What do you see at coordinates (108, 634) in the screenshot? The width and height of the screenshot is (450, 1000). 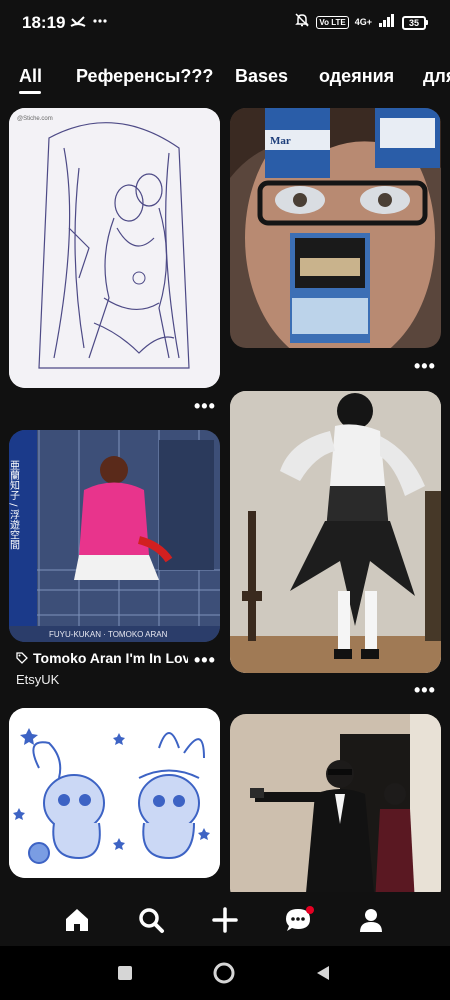 I see `svg-text: FUYU-KUKAN · TOMOKO ARAN` at bounding box center [108, 634].